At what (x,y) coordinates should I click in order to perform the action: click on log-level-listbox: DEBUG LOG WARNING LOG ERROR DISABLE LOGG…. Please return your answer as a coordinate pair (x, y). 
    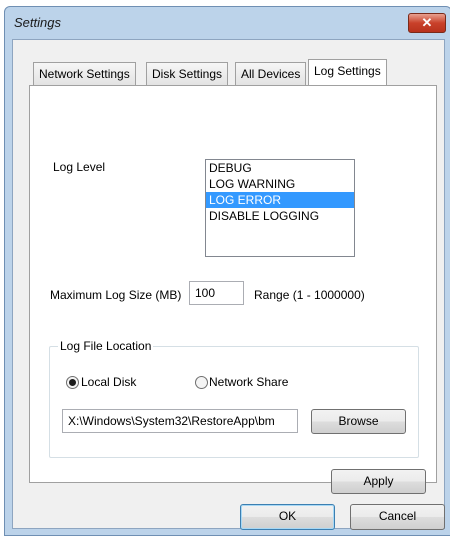
    Looking at the image, I should click on (280, 208).